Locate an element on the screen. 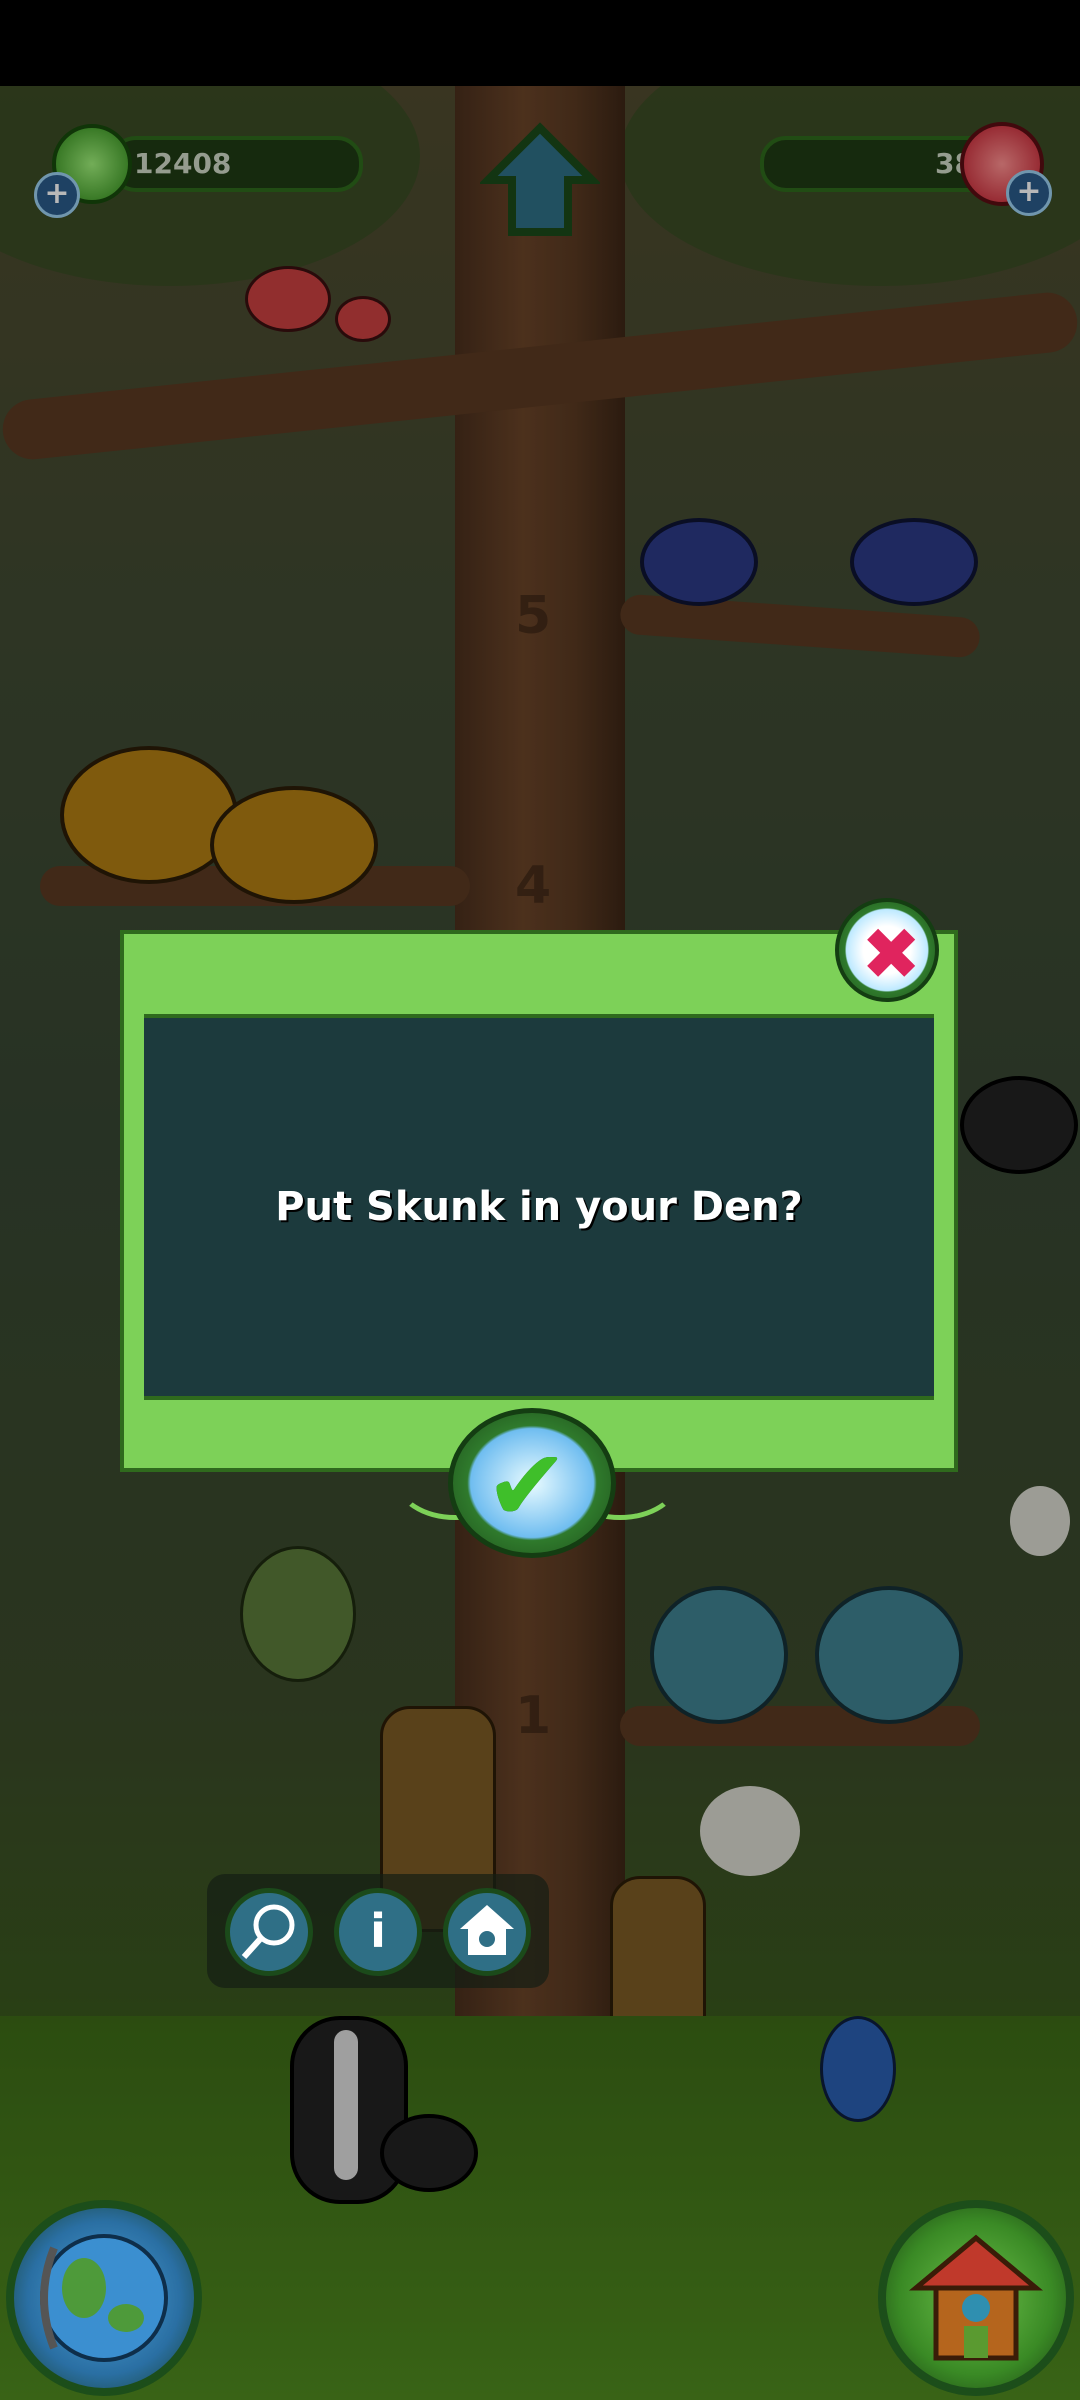 The width and height of the screenshot is (1080, 2400). dialog-message-panel: Put Skunk in your Den? is located at coordinates (539, 1207).